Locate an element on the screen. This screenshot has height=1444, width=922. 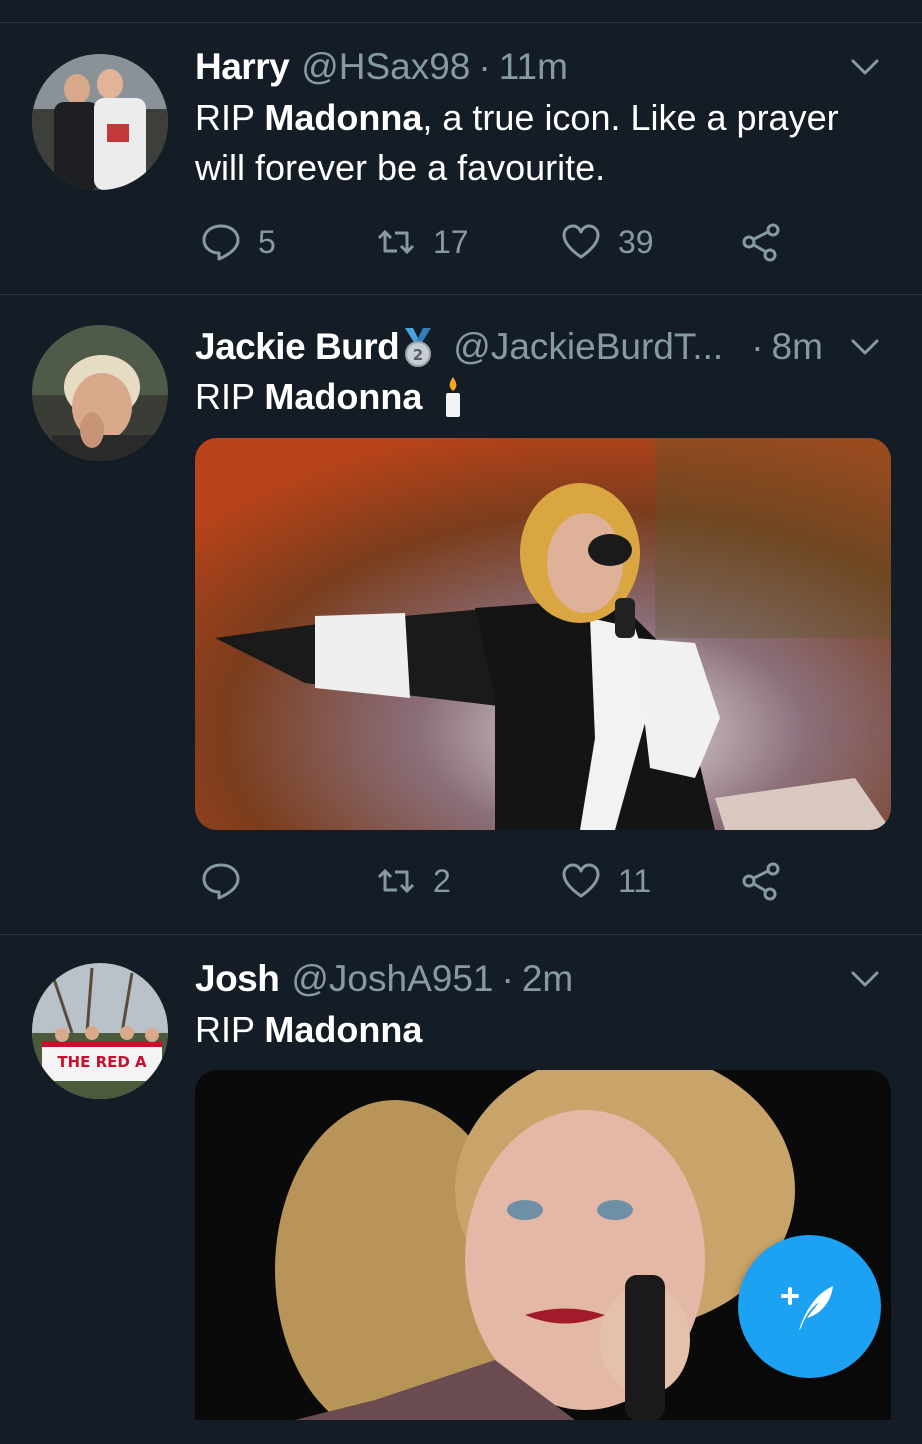
tweet-actions: 2 11 is located at coordinates (495, 881).